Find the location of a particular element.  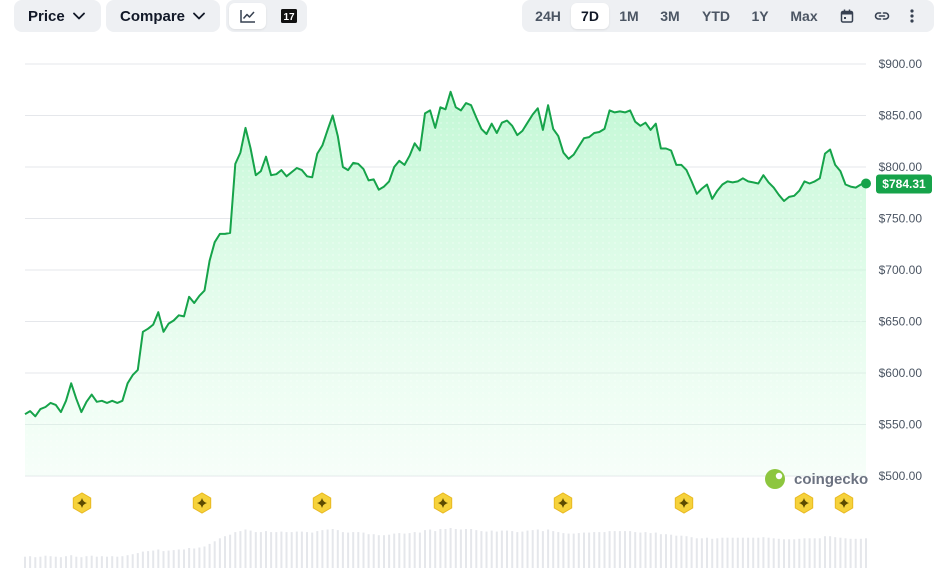

y-tick-label: $850.00 is located at coordinates (901, 116).